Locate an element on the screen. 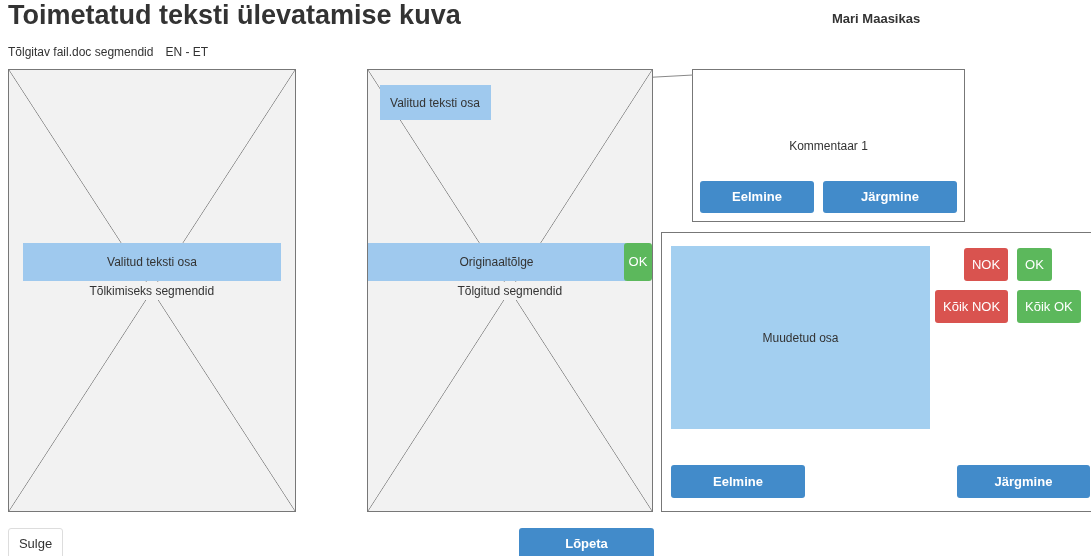  selected-segment: Valitud teksti osa is located at coordinates (152, 262).